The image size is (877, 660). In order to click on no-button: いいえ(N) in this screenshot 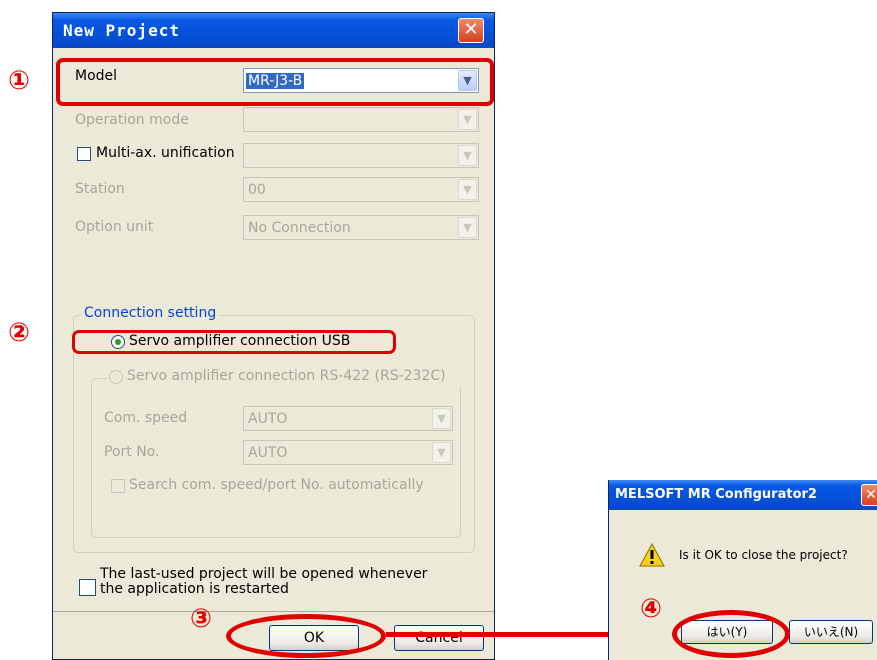, I will do `click(831, 632)`.